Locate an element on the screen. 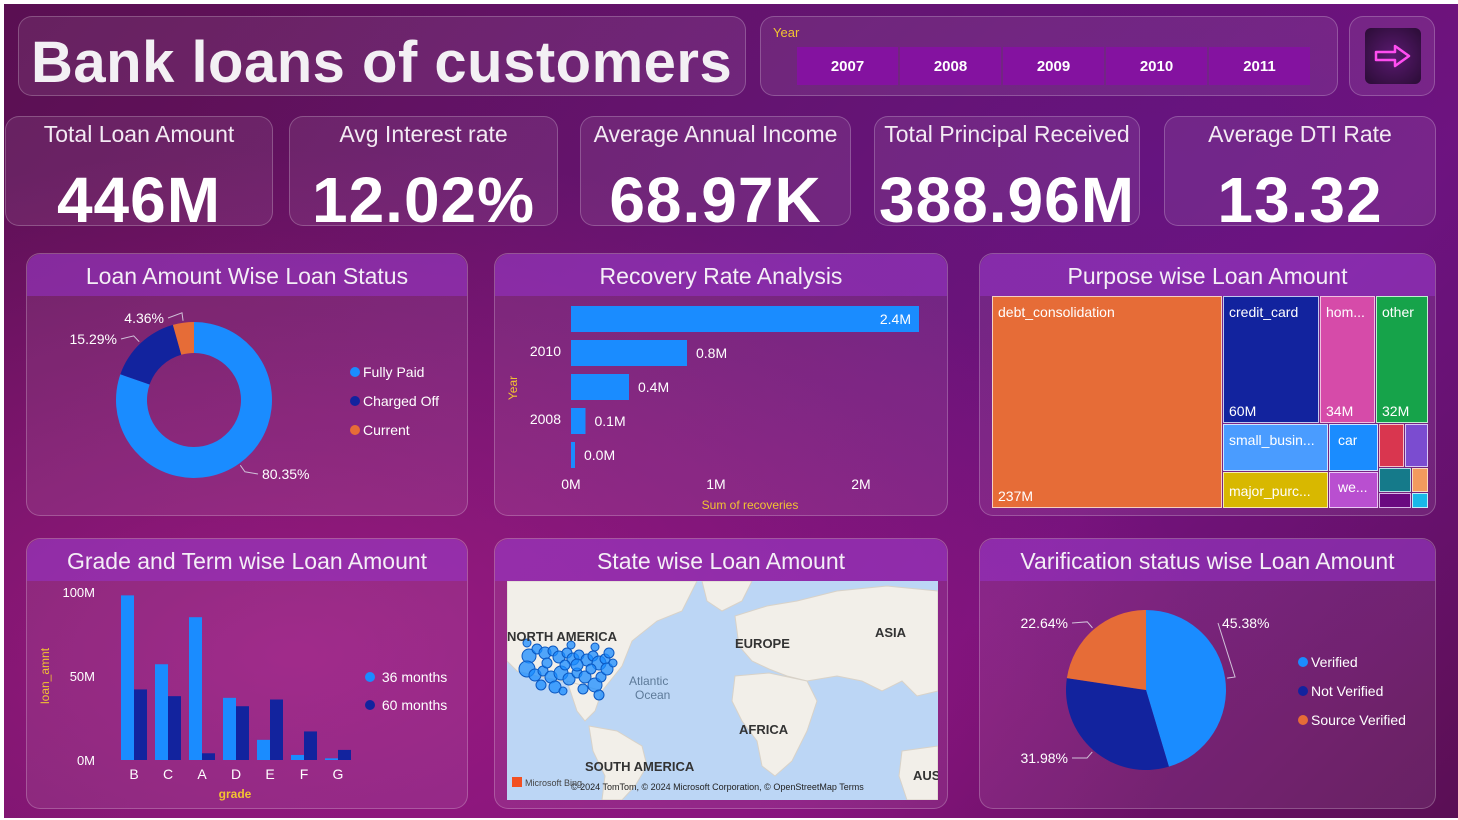  data-label: 0.8M is located at coordinates (711, 353).